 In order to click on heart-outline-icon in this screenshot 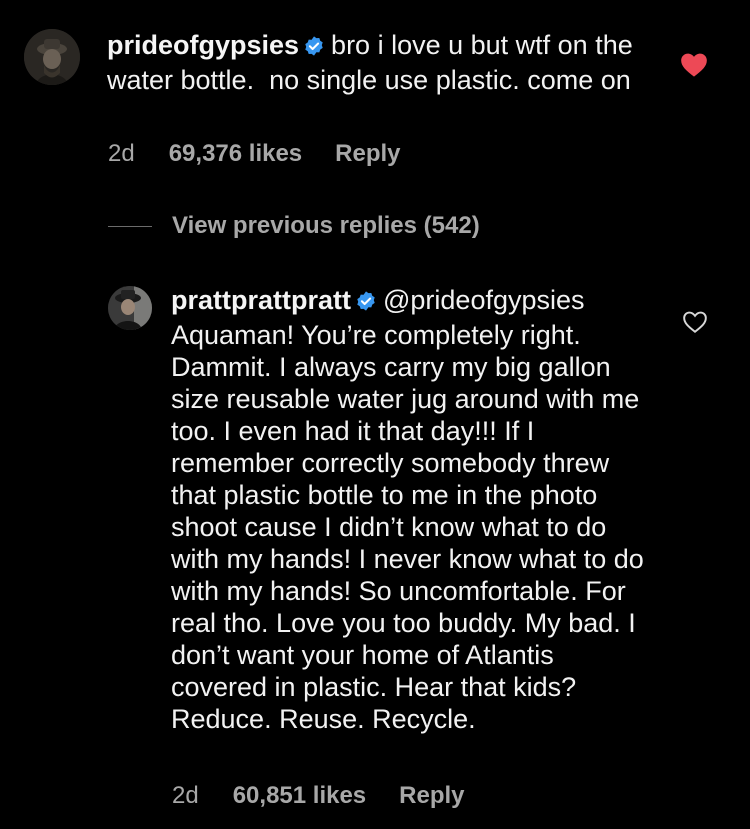, I will do `click(695, 324)`.